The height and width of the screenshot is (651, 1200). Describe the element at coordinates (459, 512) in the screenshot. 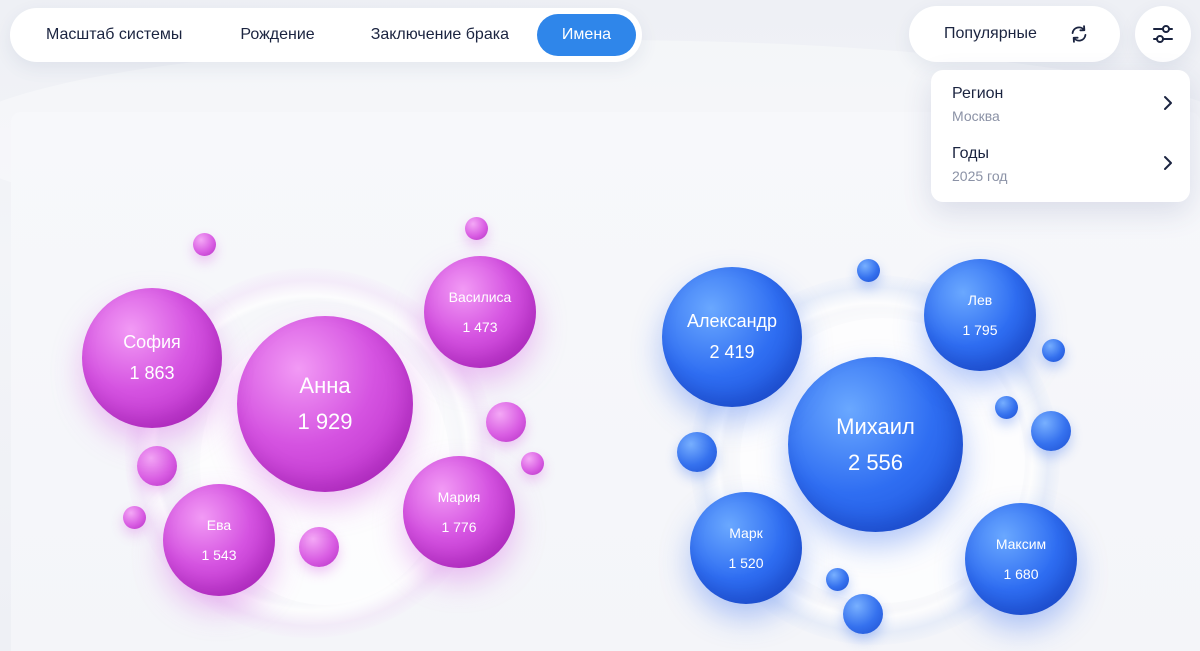

I see `name-bubble-maria: Мария 1 776` at that location.